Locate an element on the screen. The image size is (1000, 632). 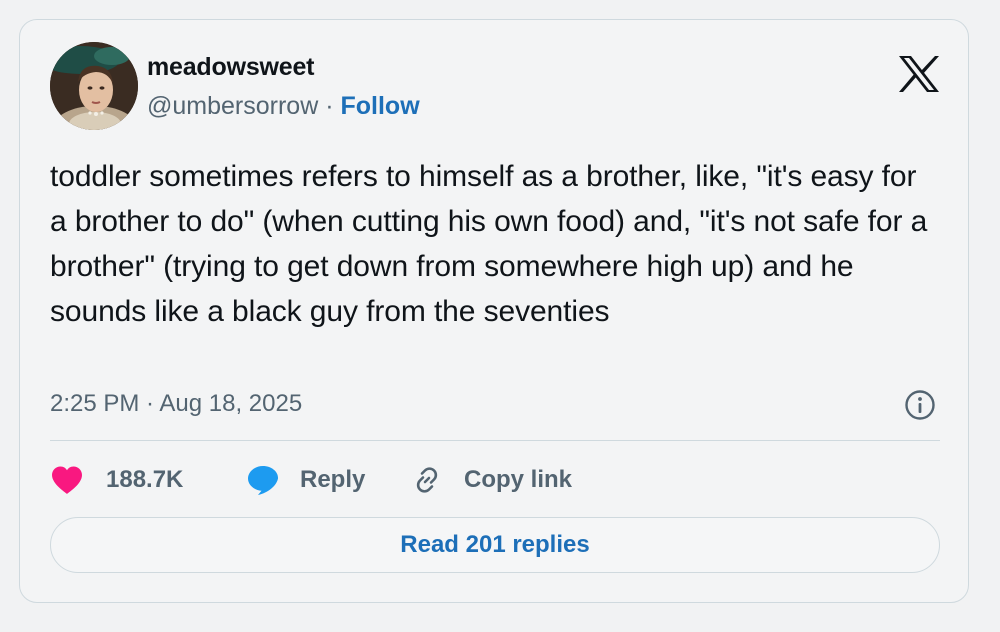
copy-link-label: Copy link is located at coordinates (518, 479).